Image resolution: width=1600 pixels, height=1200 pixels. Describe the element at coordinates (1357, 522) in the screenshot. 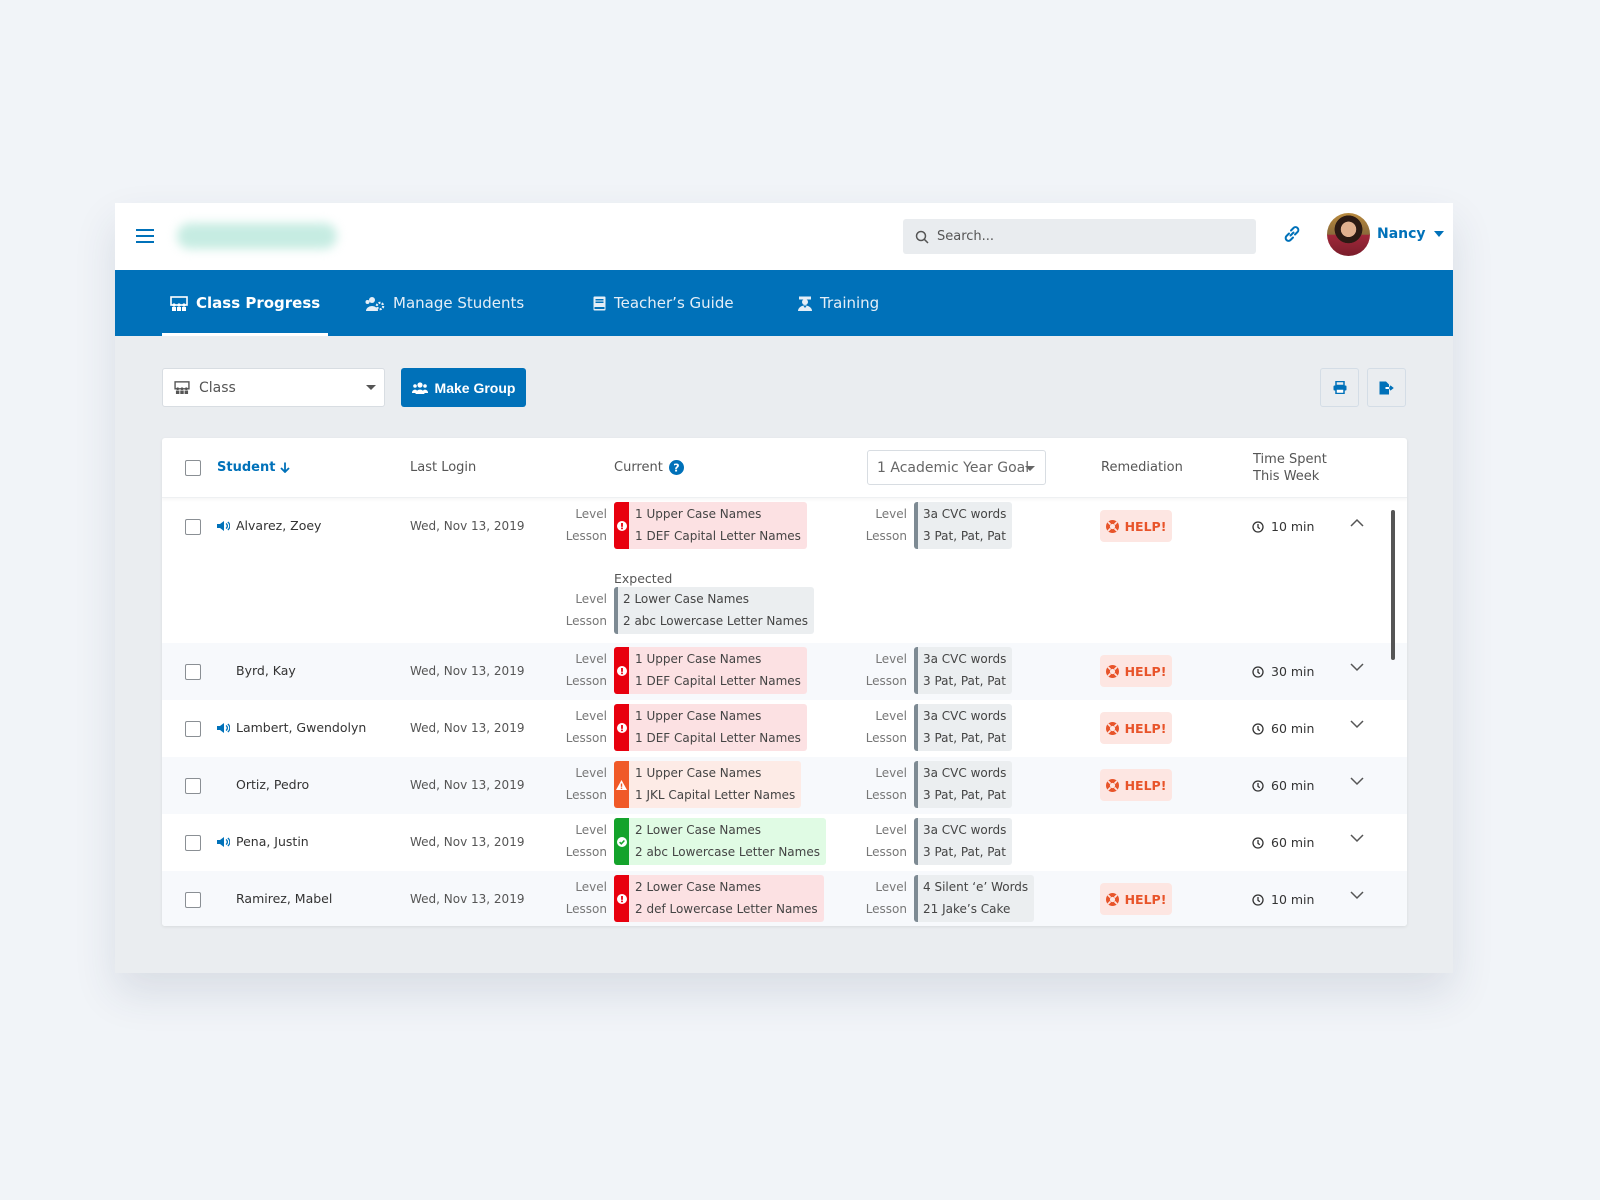

I see `chevron-up-icon` at that location.